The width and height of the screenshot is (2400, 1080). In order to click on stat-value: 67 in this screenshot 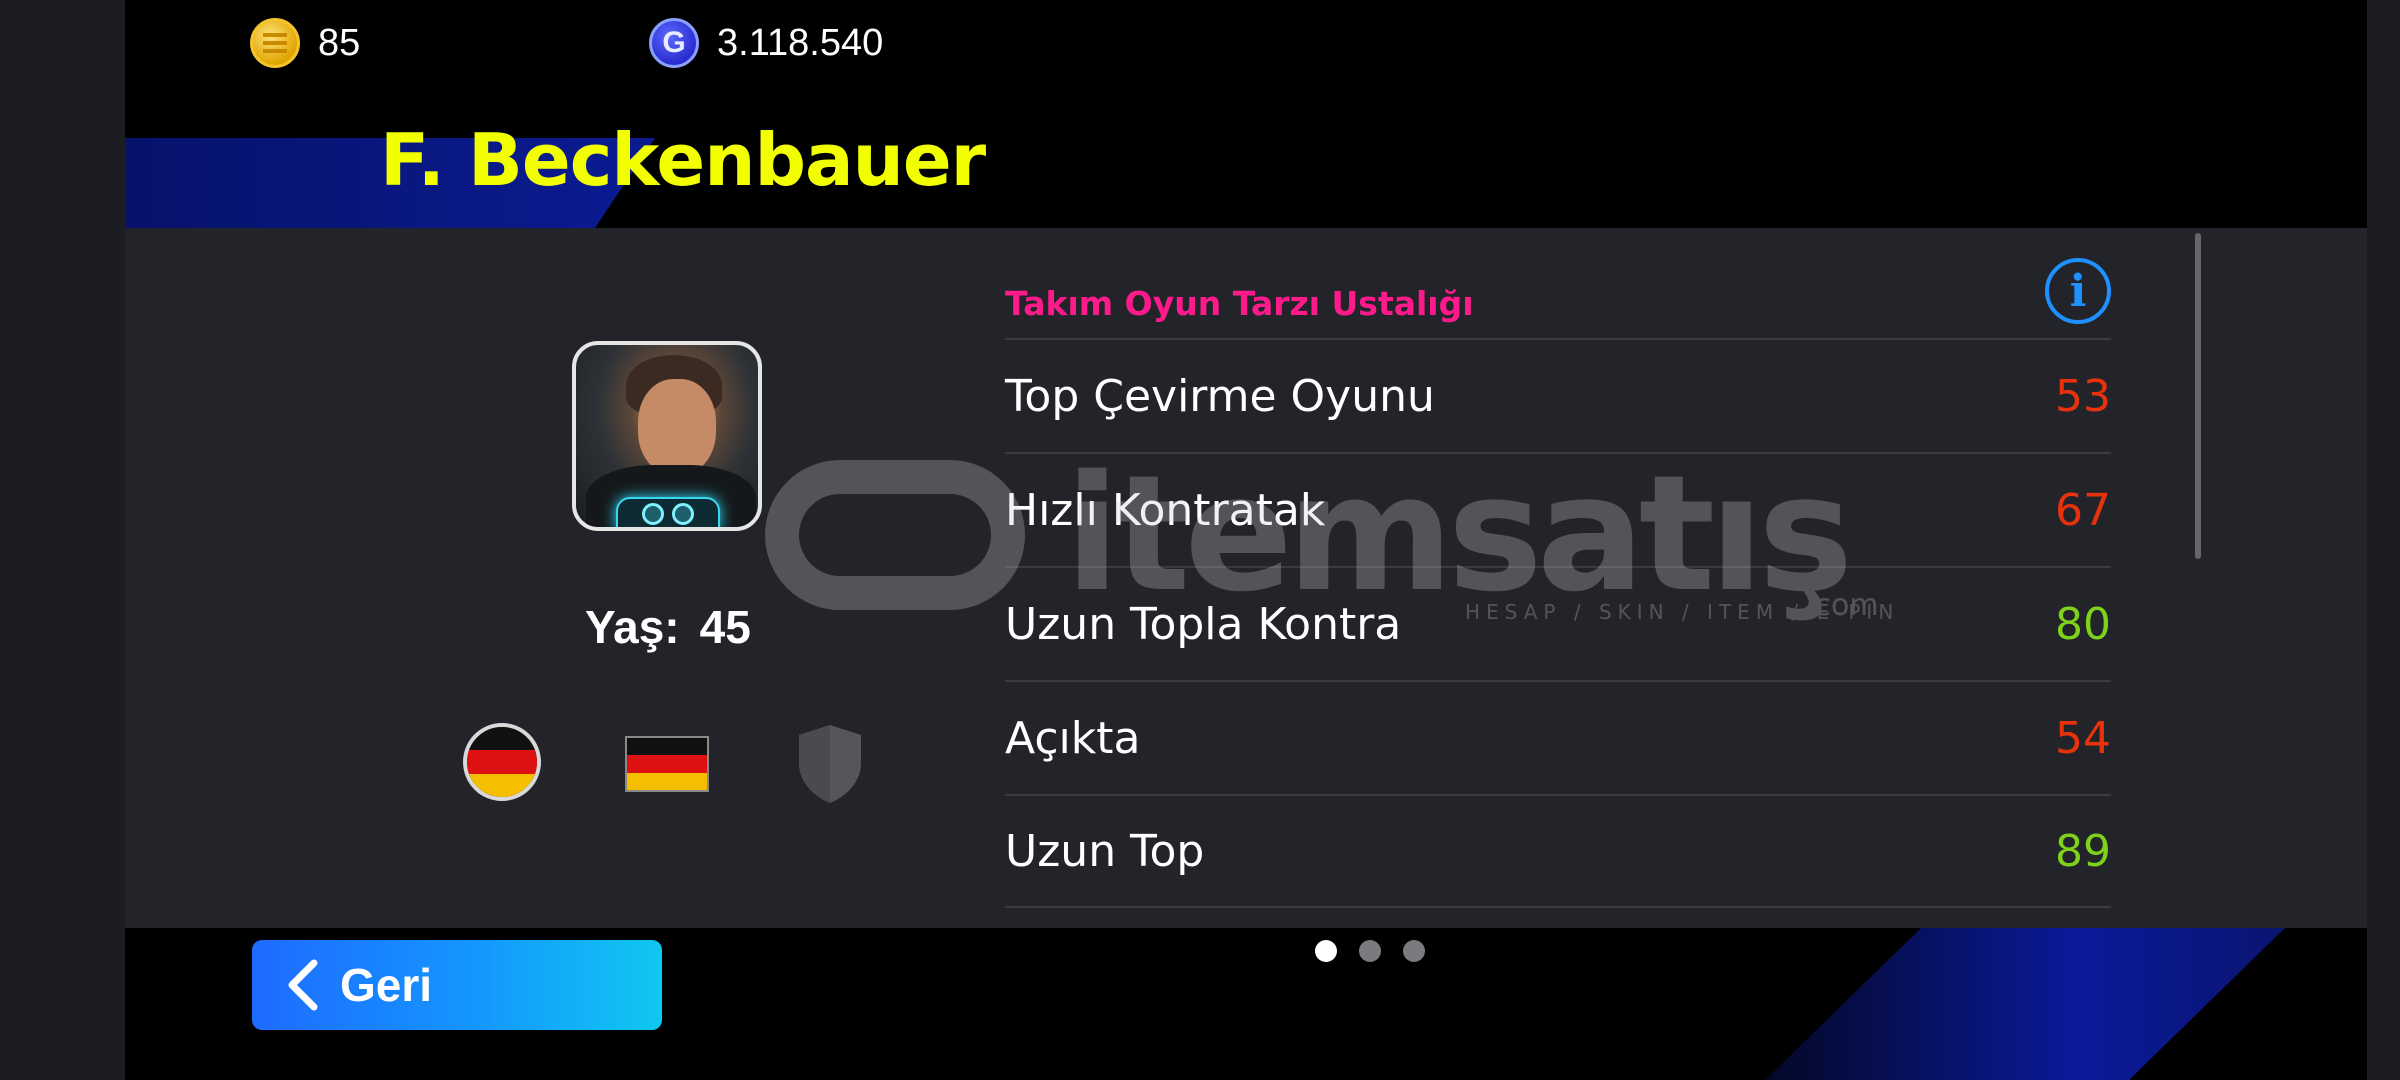, I will do `click(2083, 510)`.